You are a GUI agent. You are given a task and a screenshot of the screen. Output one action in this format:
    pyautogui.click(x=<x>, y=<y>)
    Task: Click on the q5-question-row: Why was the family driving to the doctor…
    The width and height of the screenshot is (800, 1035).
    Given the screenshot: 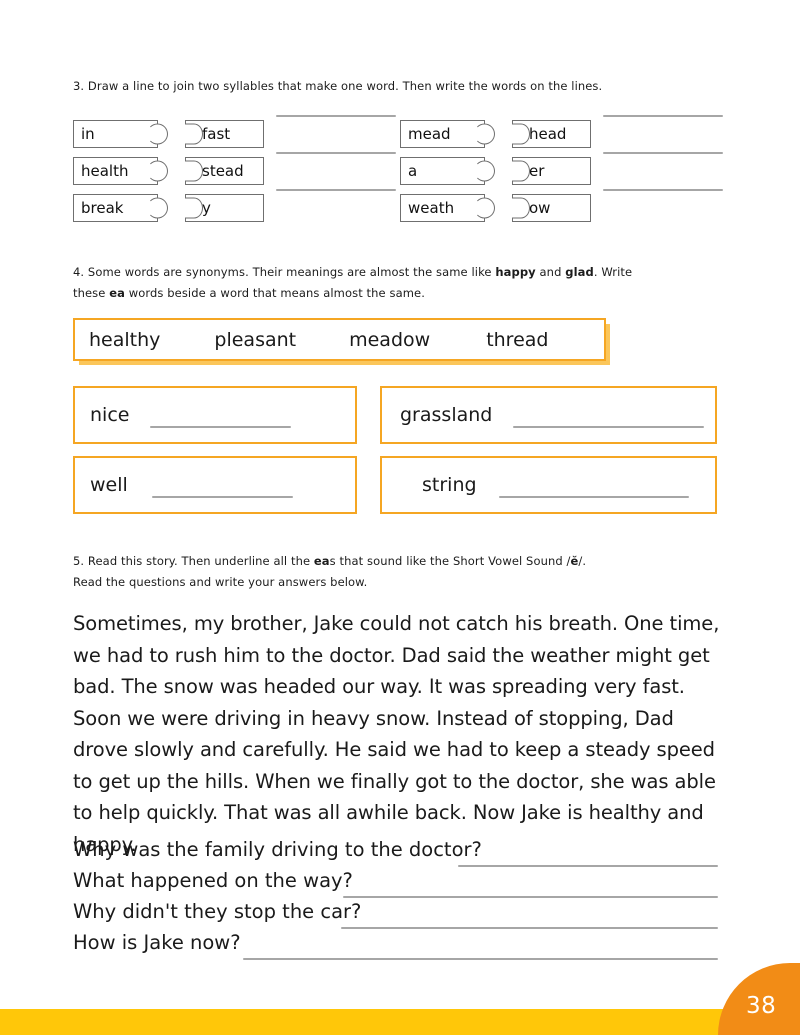 What is the action you would take?
    pyautogui.click(x=395, y=853)
    